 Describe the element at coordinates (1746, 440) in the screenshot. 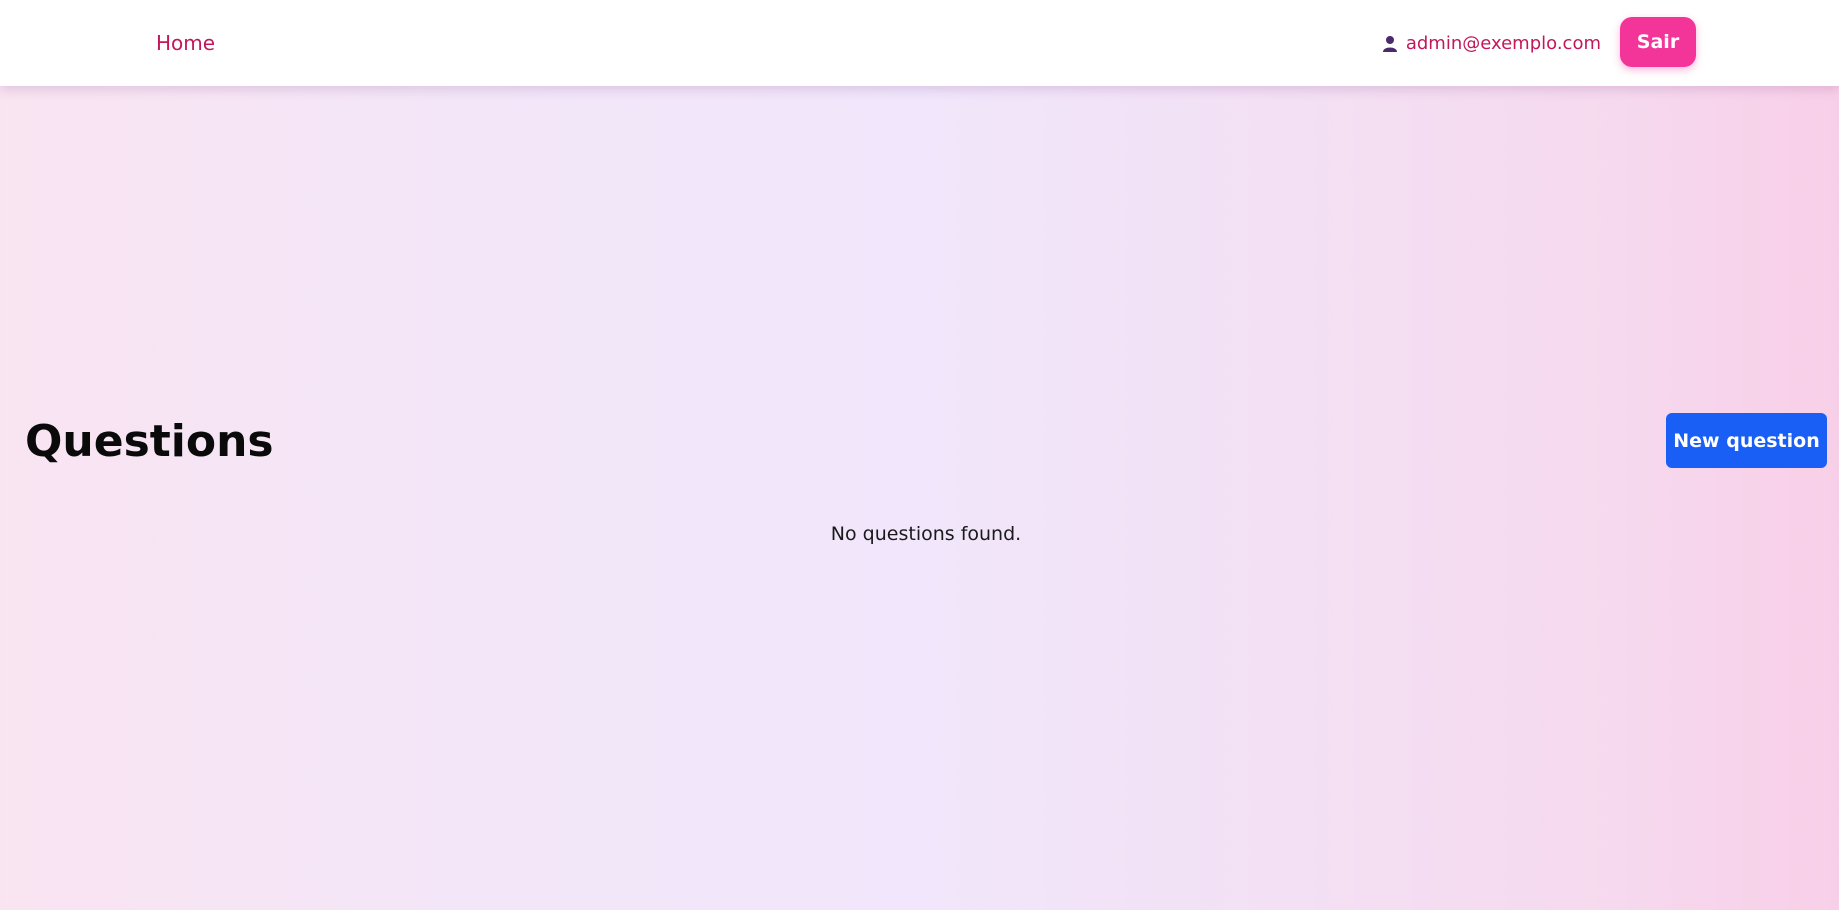

I see `new-question-button: New question` at that location.